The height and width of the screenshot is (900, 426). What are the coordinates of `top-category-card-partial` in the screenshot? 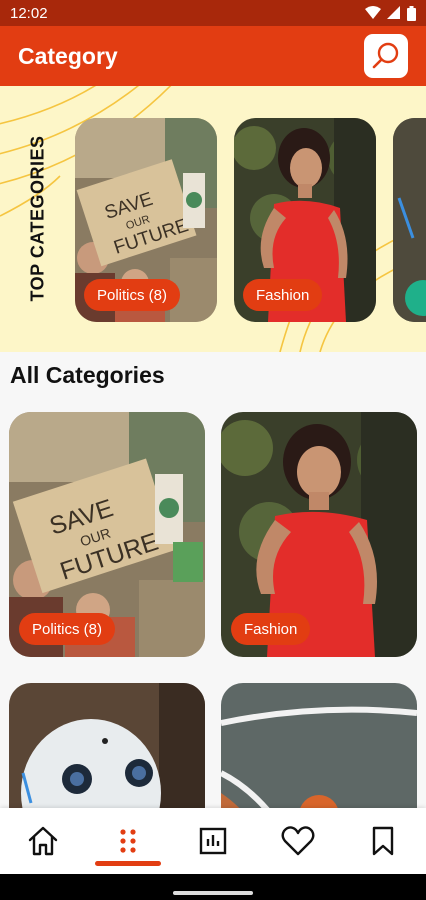 It's located at (409, 220).